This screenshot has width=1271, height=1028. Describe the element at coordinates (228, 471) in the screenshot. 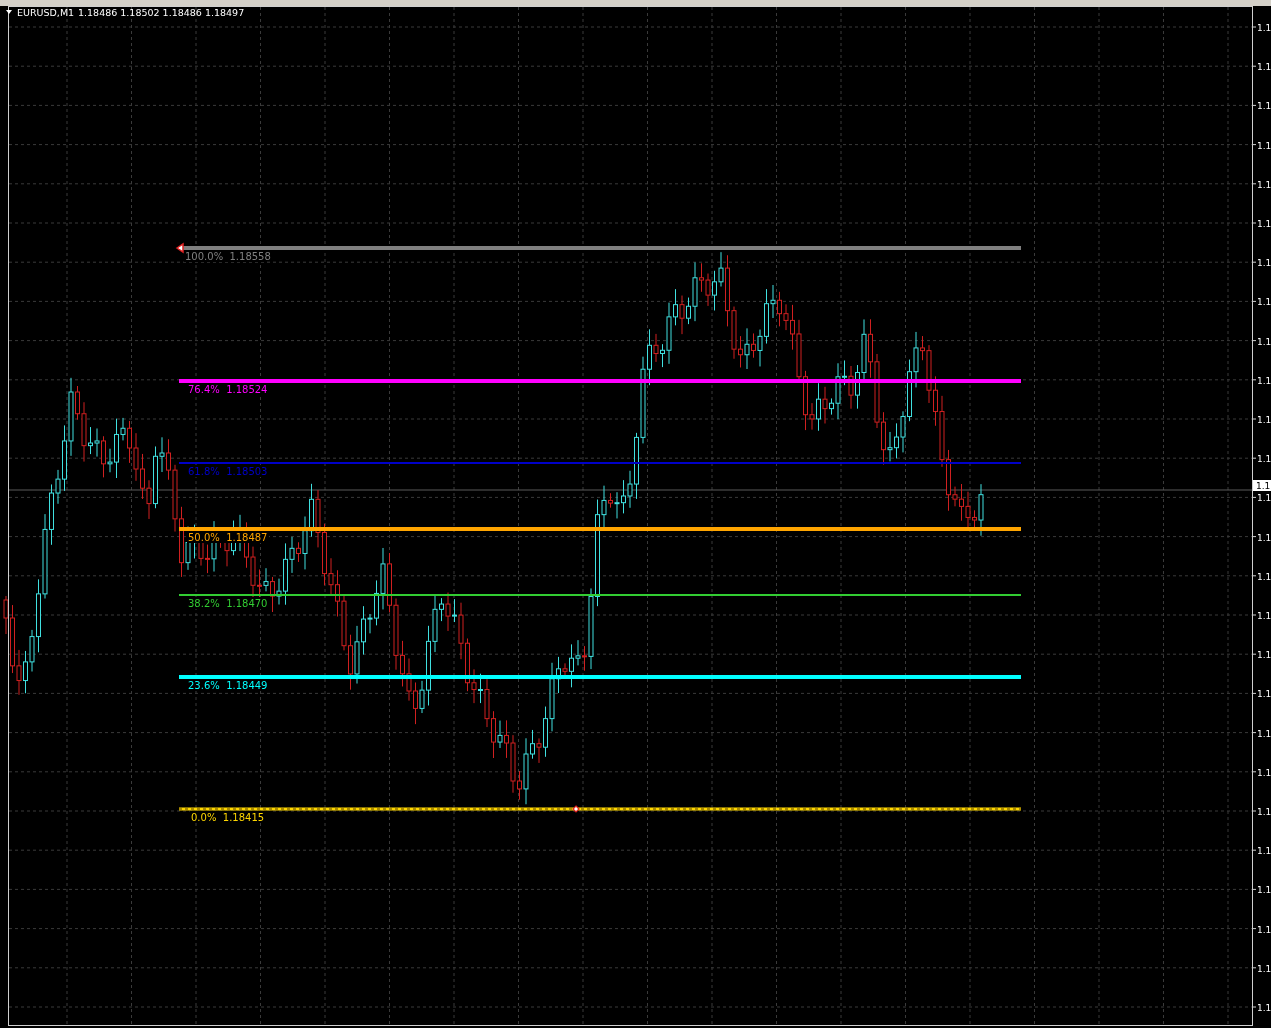

I see `fib-level-label: 61.8% 1.18503` at that location.